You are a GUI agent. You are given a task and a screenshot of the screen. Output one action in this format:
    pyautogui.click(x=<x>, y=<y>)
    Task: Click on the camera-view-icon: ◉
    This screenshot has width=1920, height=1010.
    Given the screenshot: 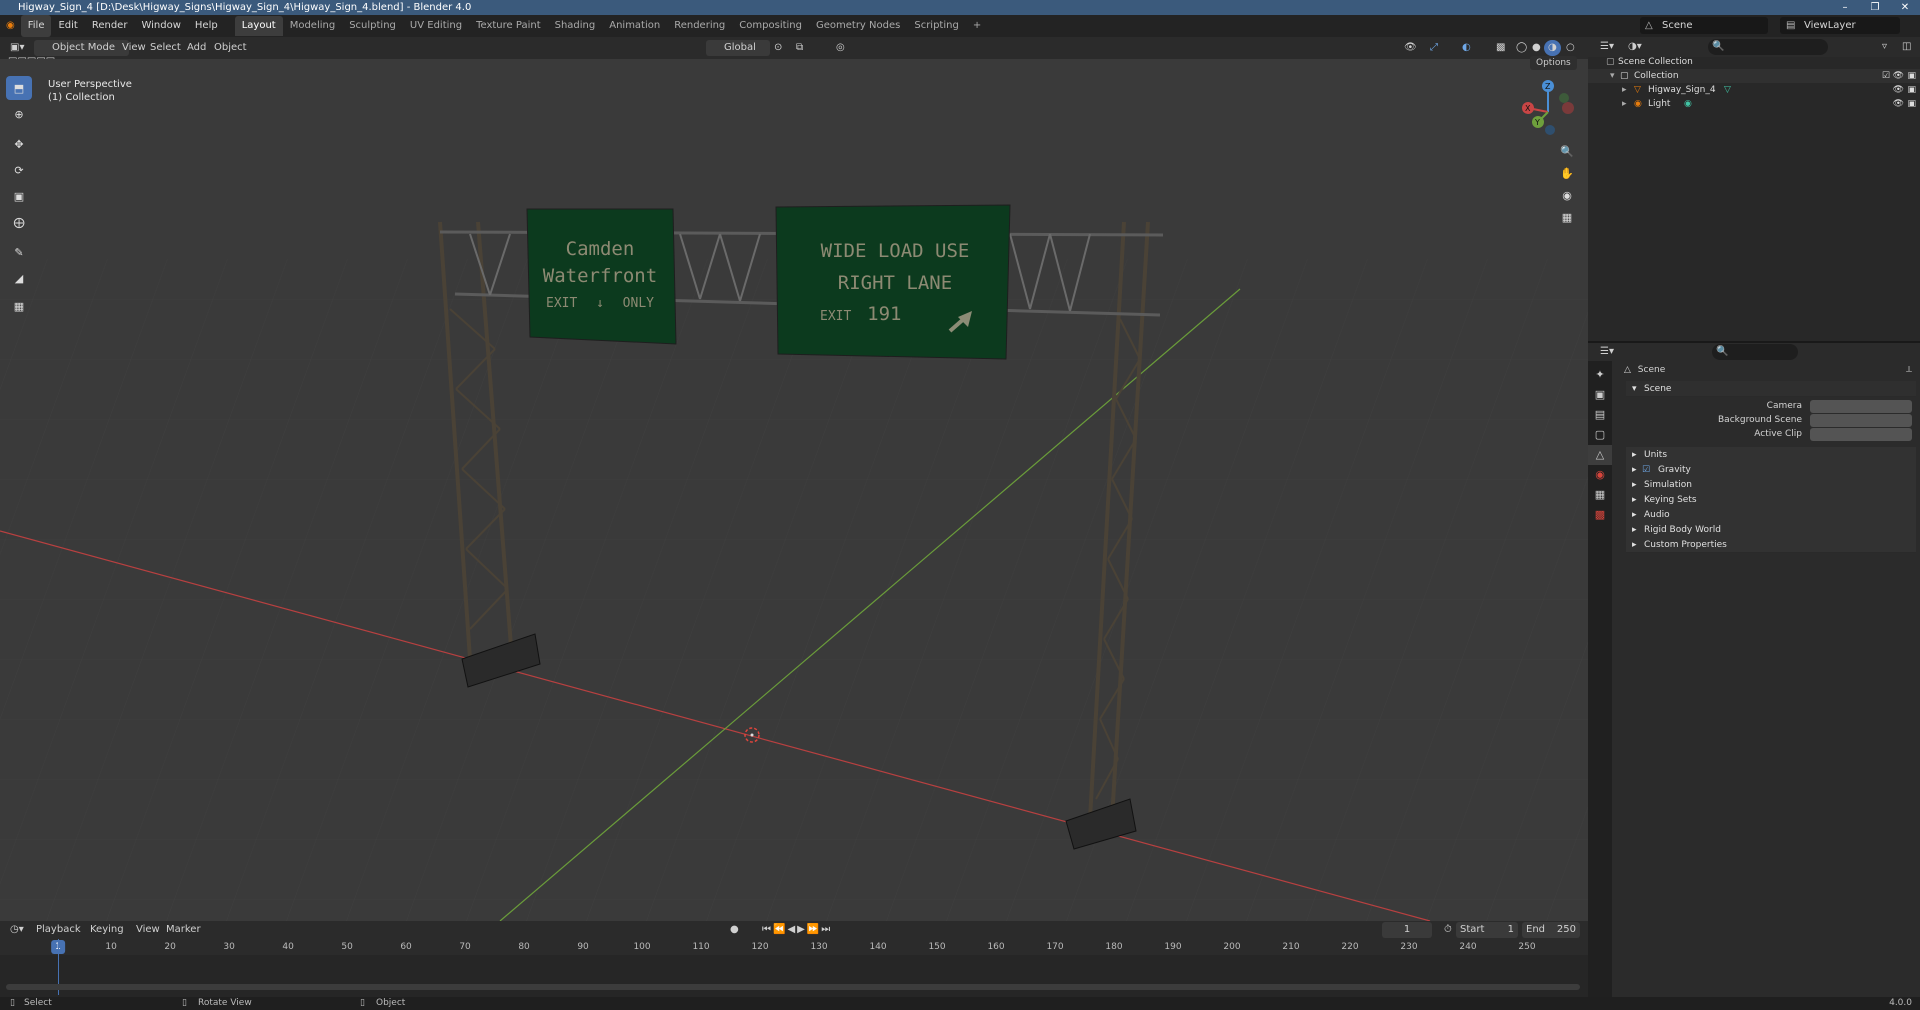 What is the action you would take?
    pyautogui.click(x=1567, y=195)
    